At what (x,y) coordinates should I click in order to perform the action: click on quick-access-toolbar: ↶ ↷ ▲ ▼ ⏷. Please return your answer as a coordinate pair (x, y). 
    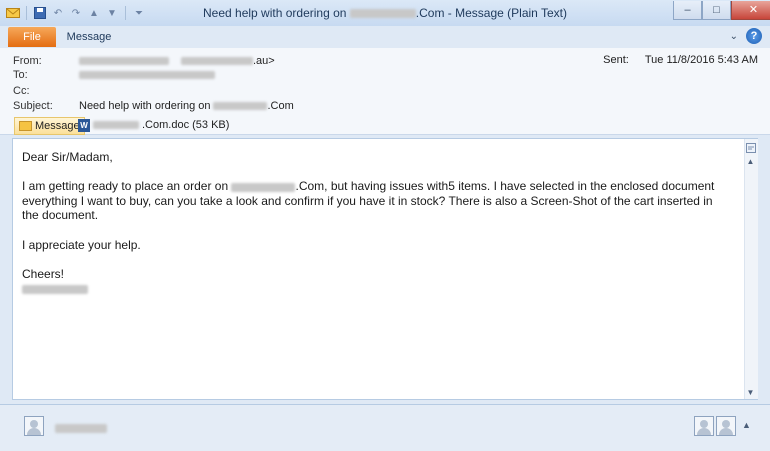
    Looking at the image, I should click on (76, 13).